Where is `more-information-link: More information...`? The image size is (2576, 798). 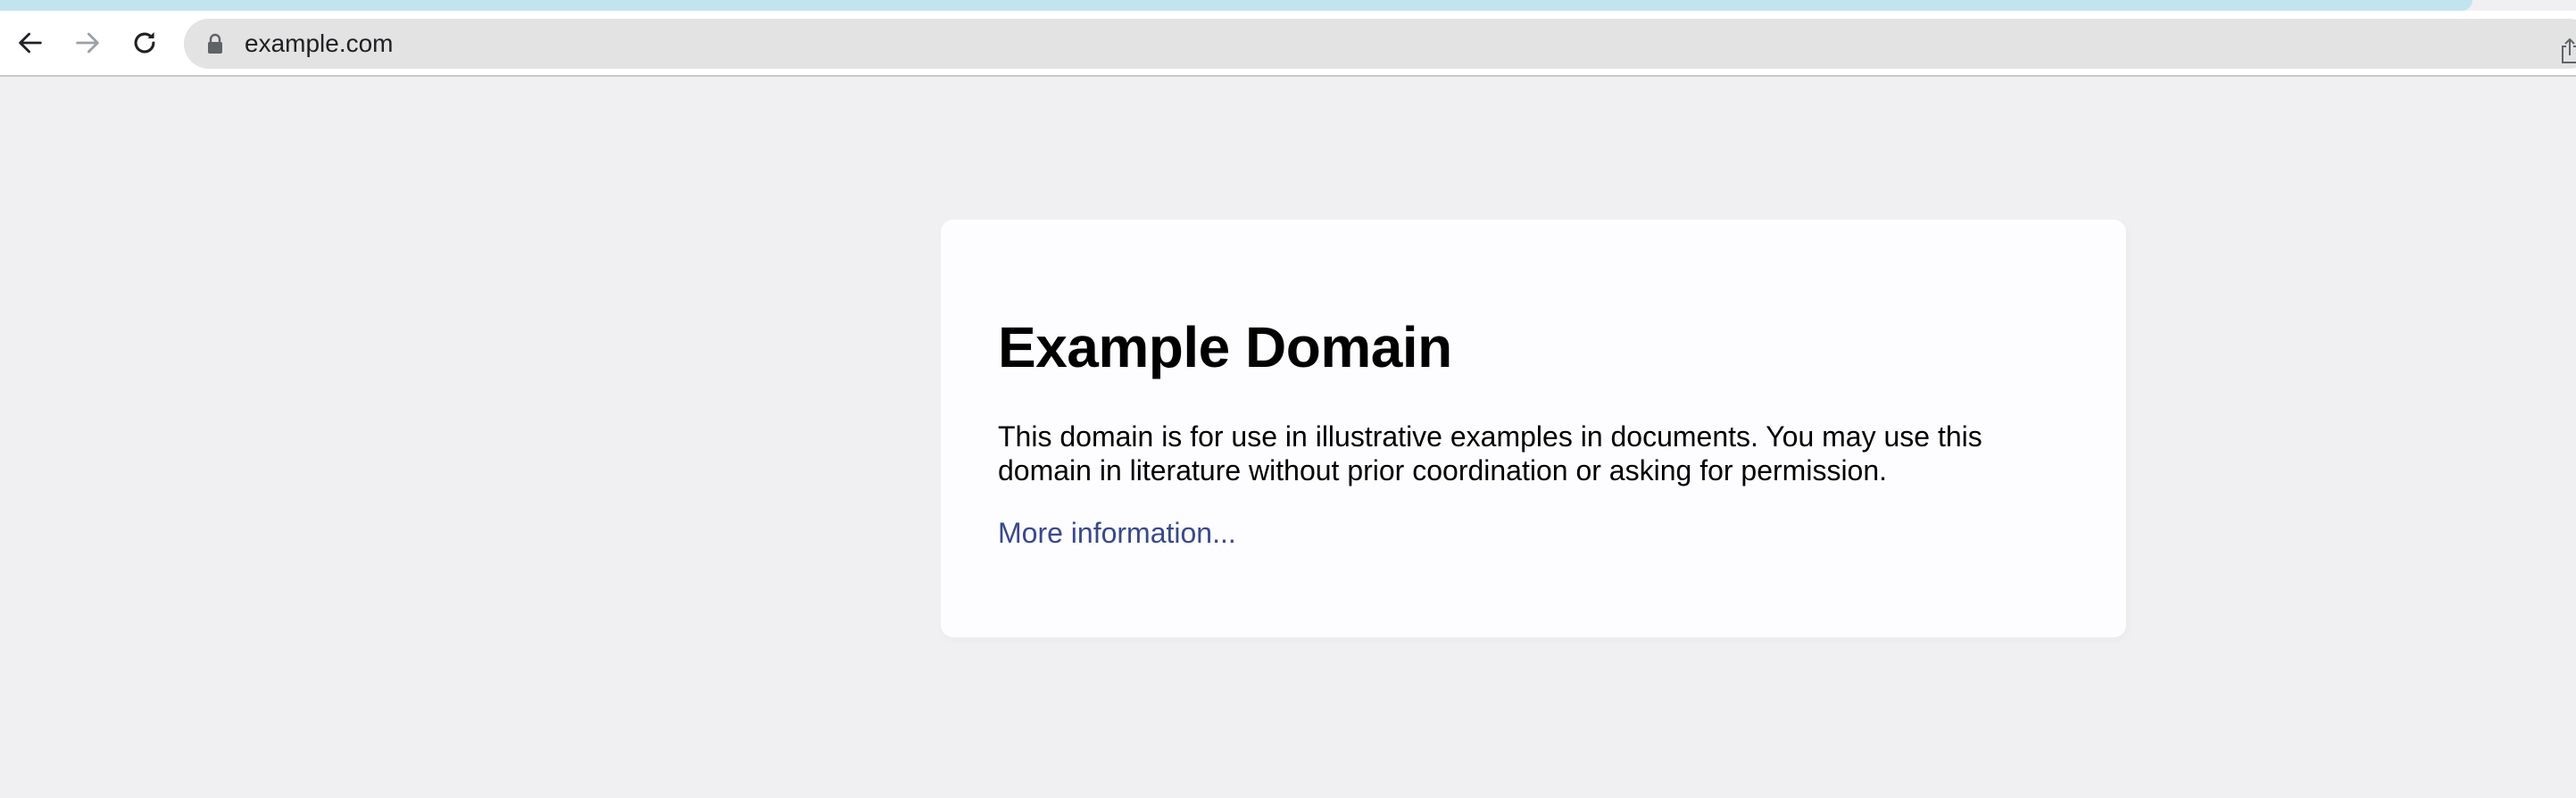
more-information-link: More information... is located at coordinates (1117, 533).